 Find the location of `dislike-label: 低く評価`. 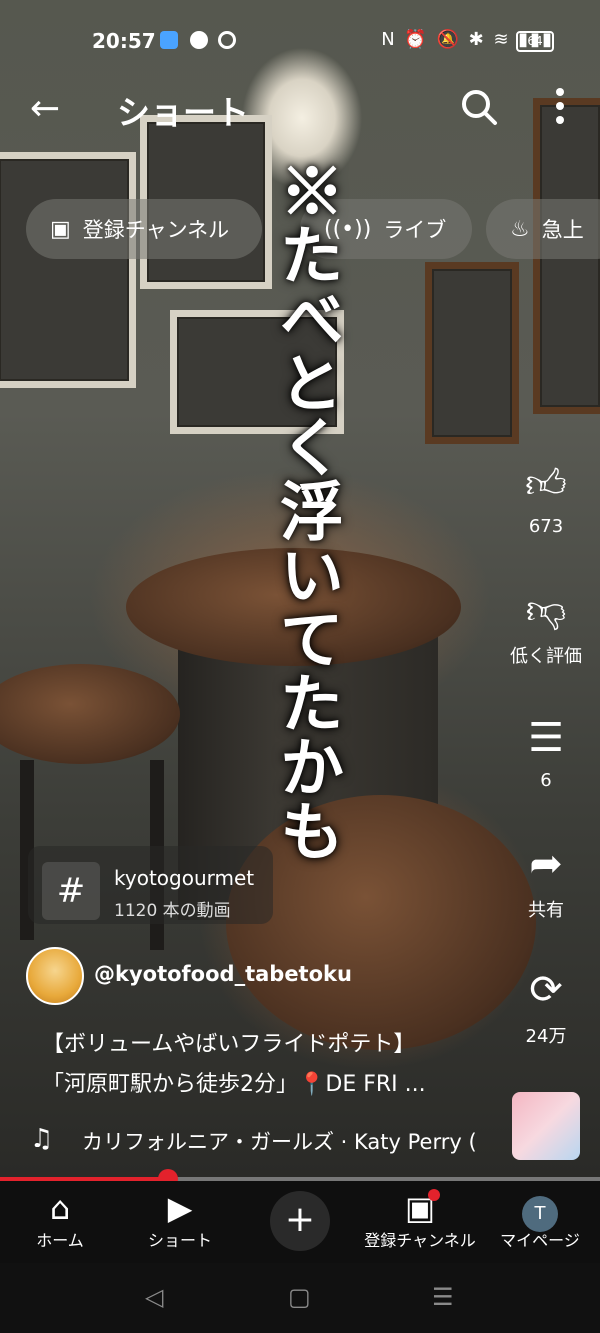

dislike-label: 低く評価 is located at coordinates (546, 656).